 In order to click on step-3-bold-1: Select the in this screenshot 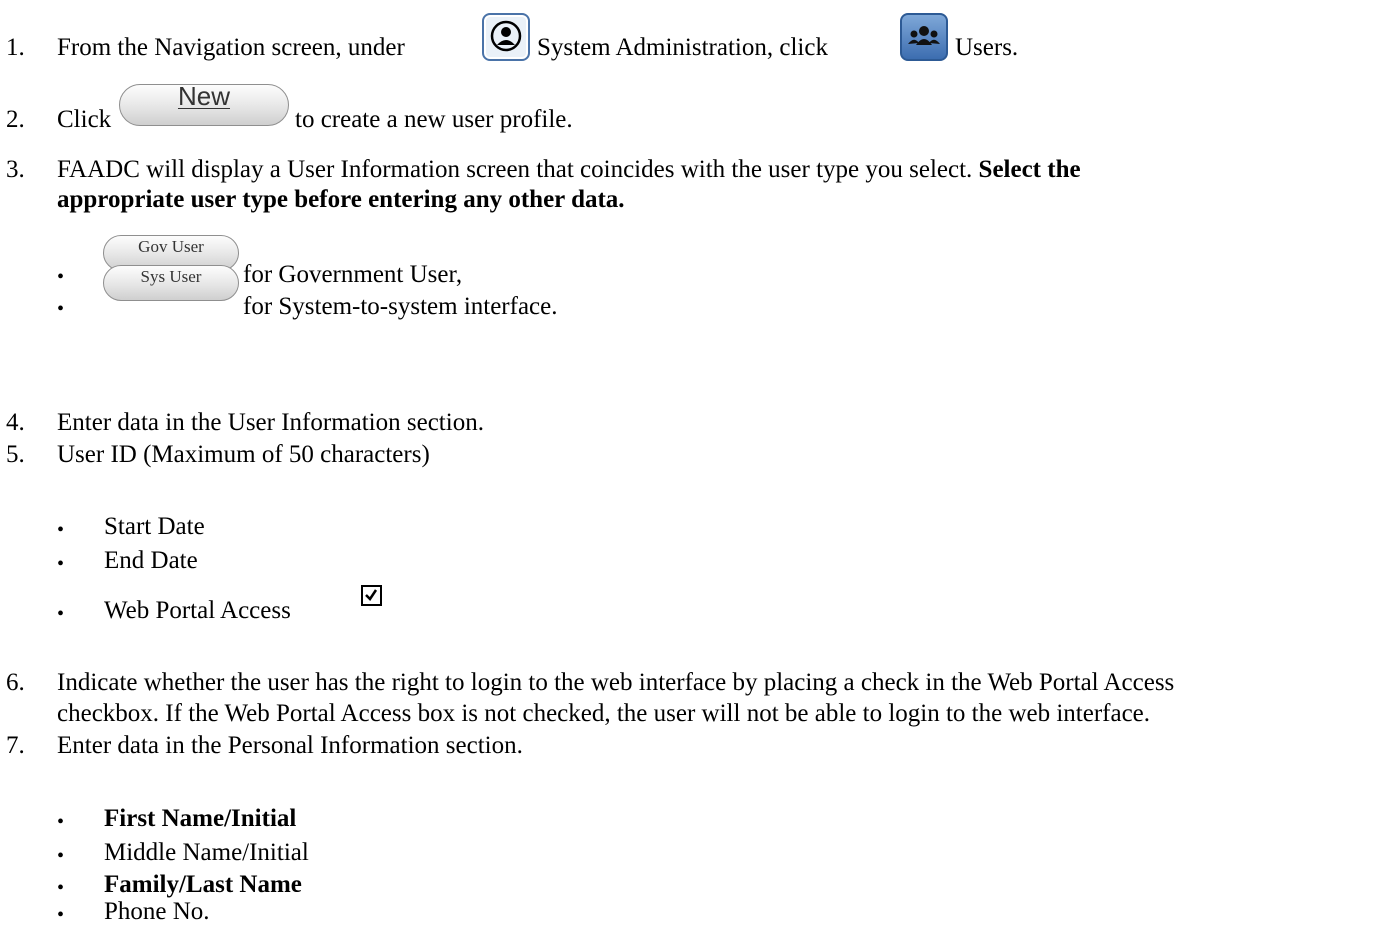, I will do `click(1029, 169)`.